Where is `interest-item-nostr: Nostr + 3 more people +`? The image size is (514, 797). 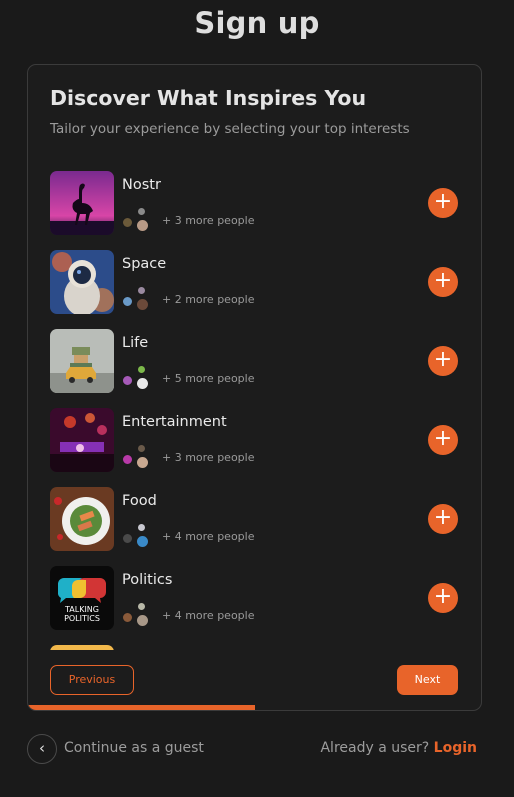 interest-item-nostr: Nostr + 3 more people + is located at coordinates (260, 203).